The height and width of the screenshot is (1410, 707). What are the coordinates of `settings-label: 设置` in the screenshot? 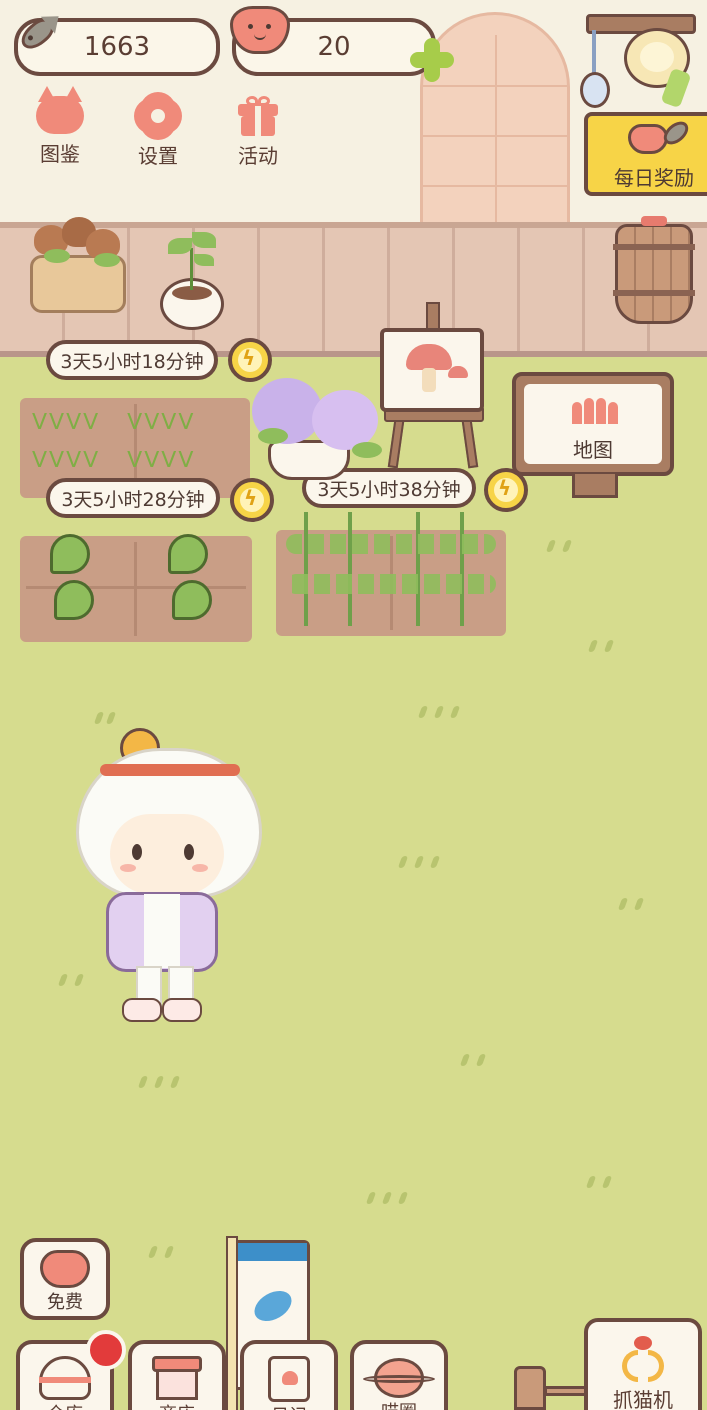 It's located at (158, 156).